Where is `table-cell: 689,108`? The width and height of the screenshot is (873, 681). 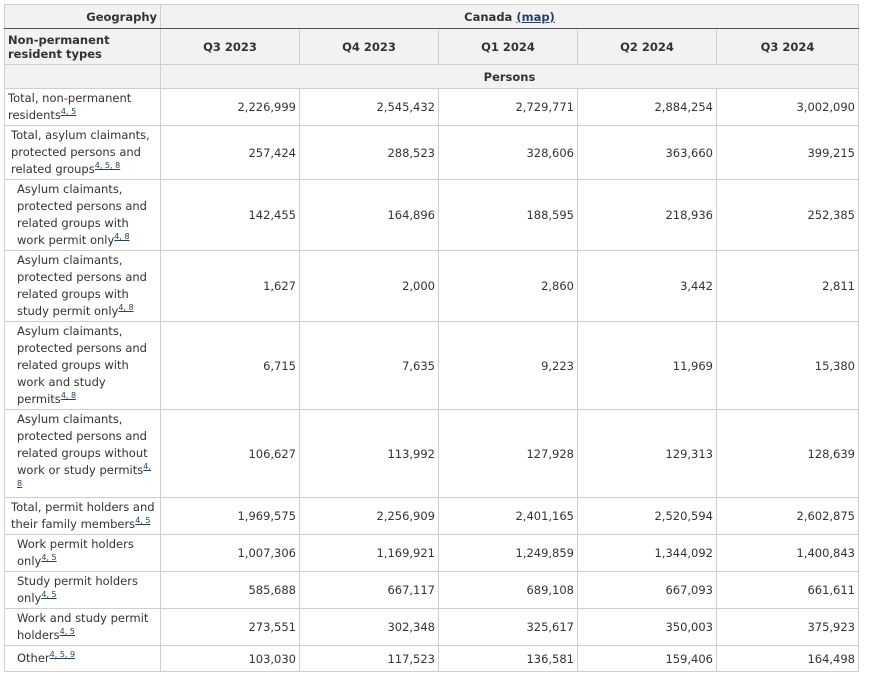 table-cell: 689,108 is located at coordinates (508, 590).